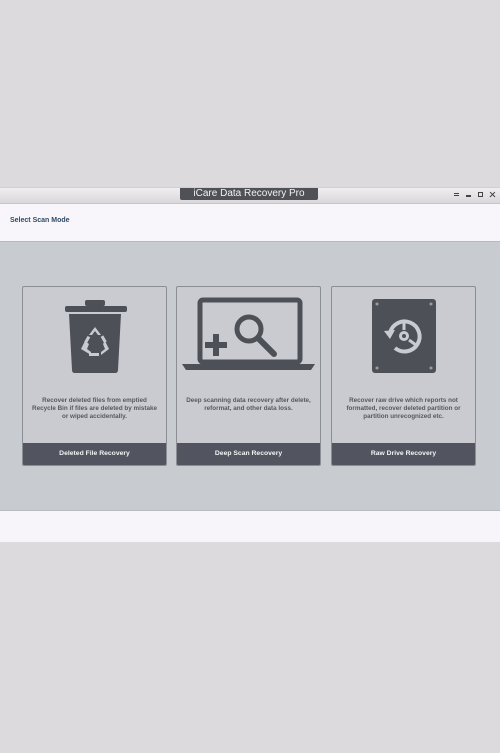 The image size is (500, 753). I want to click on raw-drive-recovery-button: Raw Drive Recovery, so click(403, 454).